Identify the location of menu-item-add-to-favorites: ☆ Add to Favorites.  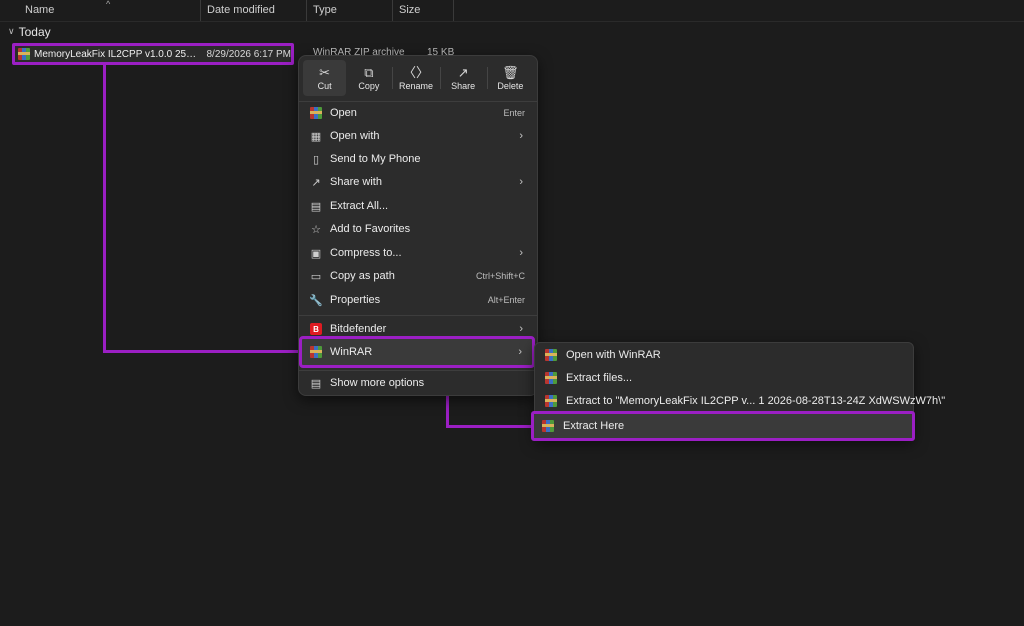
(418, 229).